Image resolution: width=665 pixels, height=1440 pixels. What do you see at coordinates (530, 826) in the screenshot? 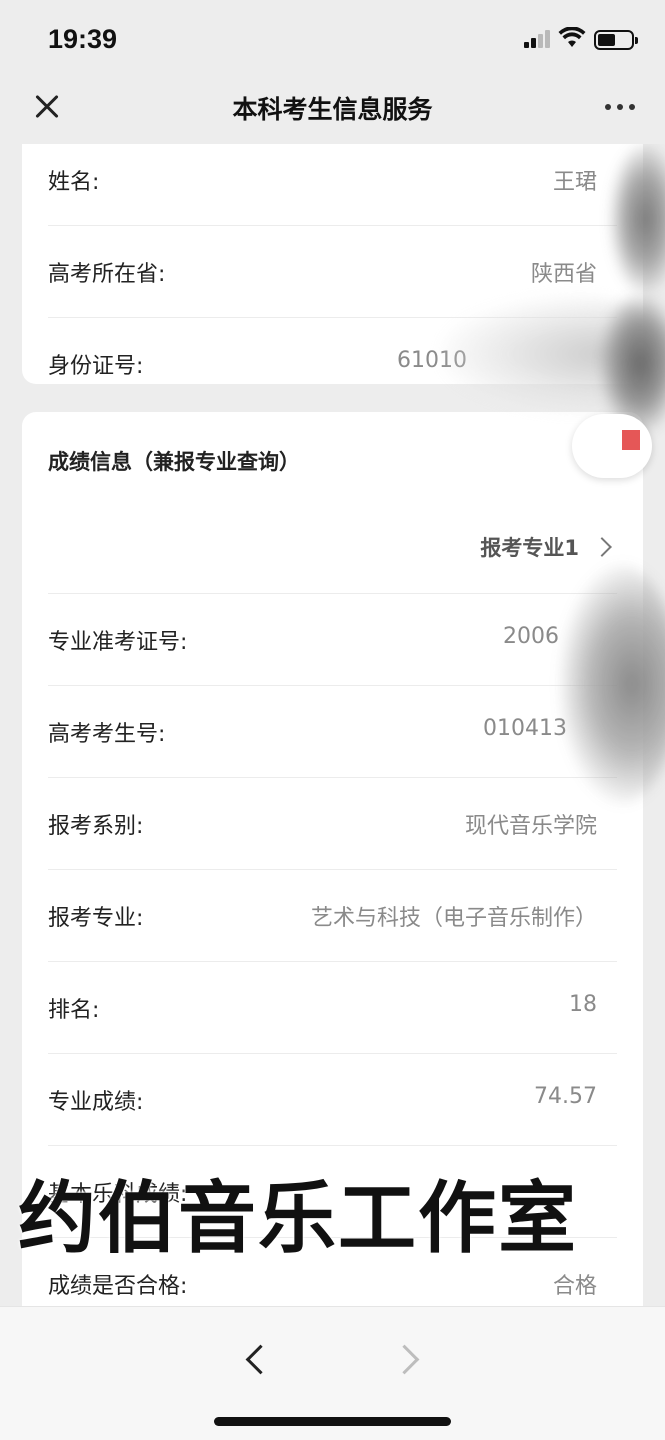
I see `row-value: 现代音乐学院` at bounding box center [530, 826].